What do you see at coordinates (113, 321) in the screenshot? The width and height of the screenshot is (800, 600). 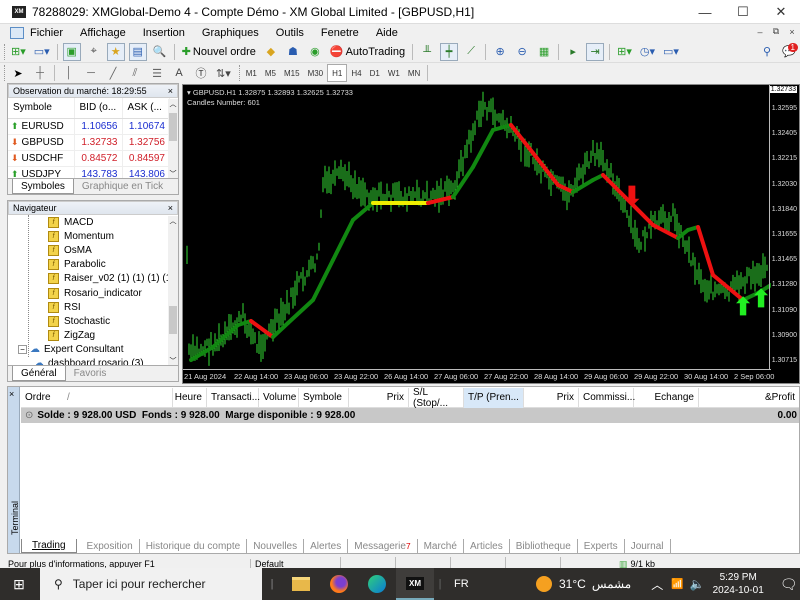 I see `navigator-item: f Stochastic` at bounding box center [113, 321].